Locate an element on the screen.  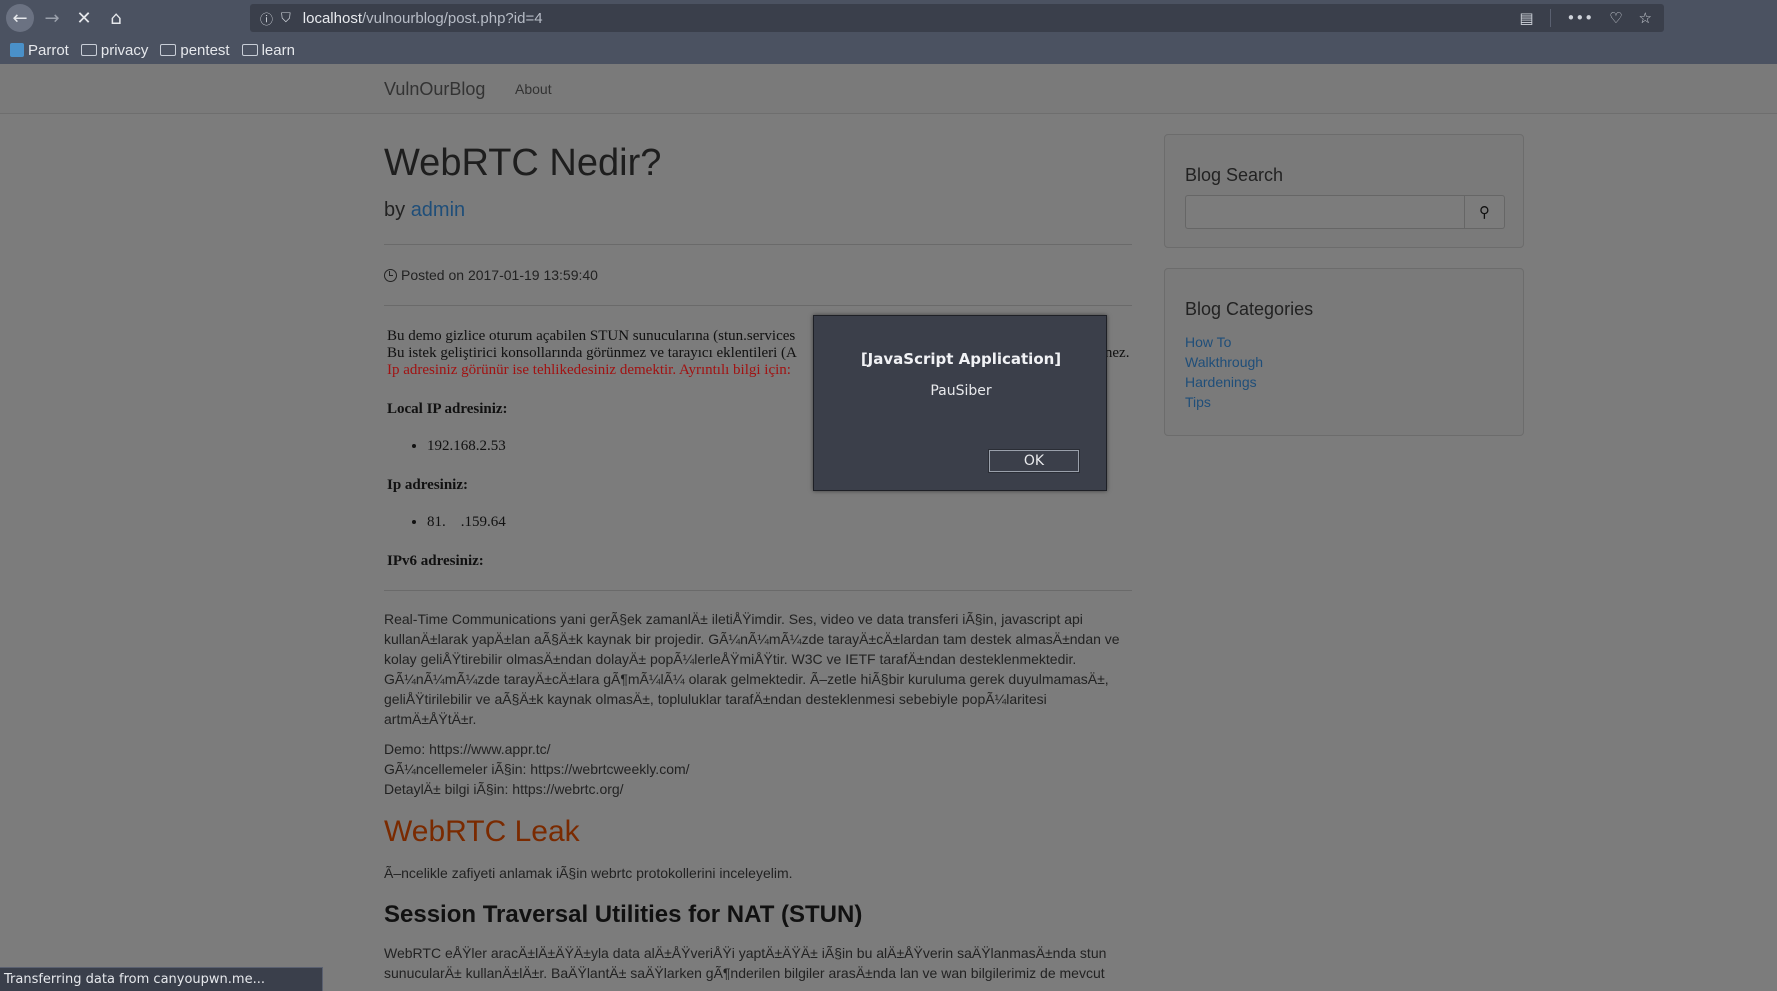
bookmark-learn: learn is located at coordinates (268, 50).